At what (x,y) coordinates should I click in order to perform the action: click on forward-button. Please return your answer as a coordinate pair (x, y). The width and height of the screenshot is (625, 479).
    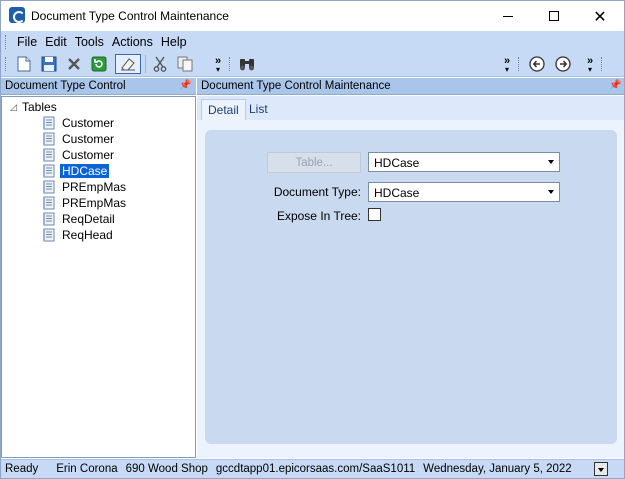
    Looking at the image, I should click on (563, 64).